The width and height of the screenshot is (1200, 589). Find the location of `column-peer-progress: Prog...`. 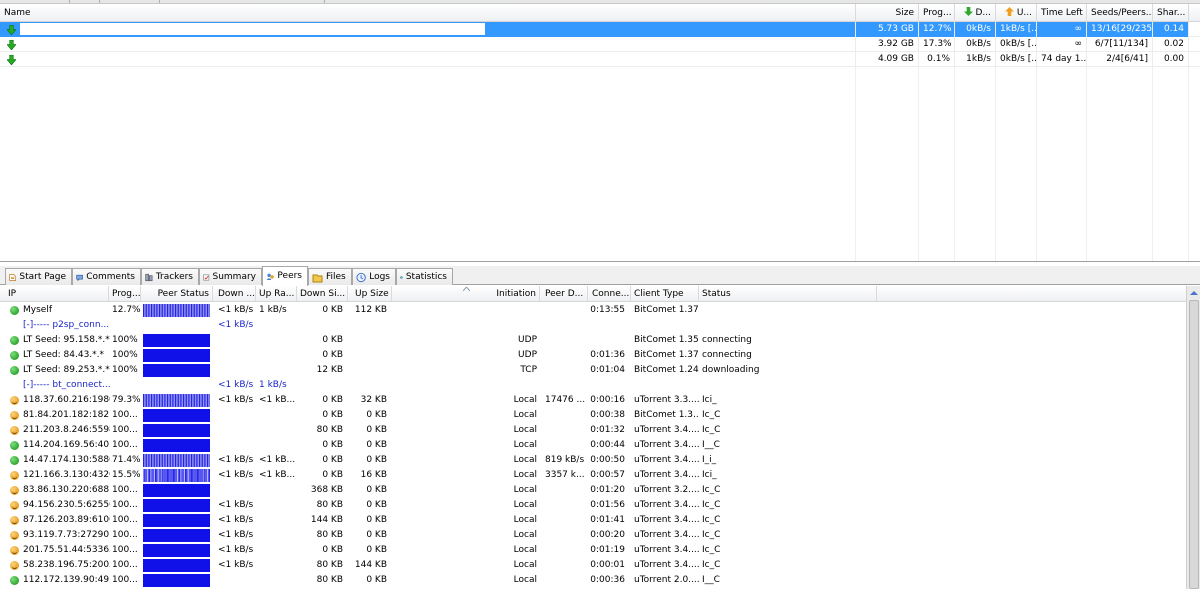

column-peer-progress: Prog... is located at coordinates (125, 294).